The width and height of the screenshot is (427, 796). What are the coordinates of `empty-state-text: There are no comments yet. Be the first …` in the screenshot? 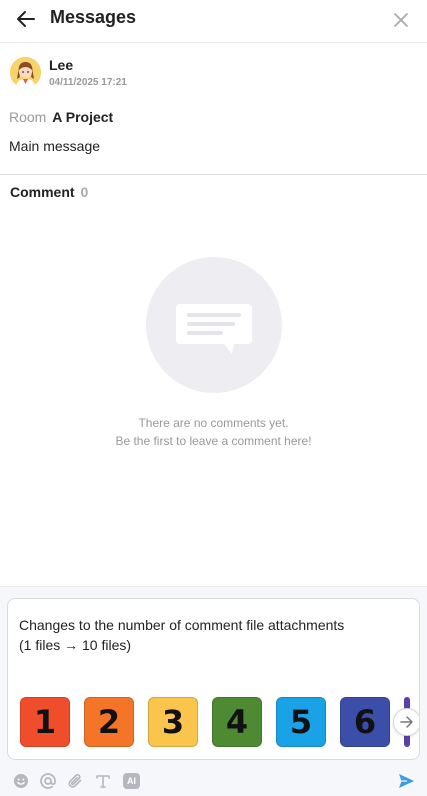 It's located at (213, 432).